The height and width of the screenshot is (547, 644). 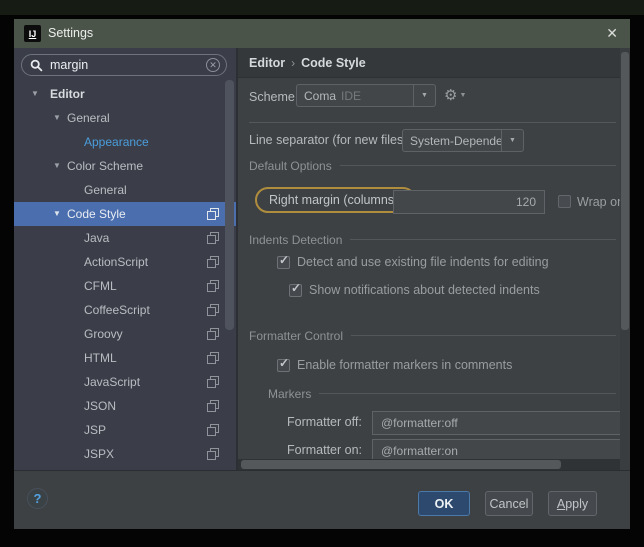 I want to click on enable-formatter-markers-checkbox: ✓, so click(x=283, y=363).